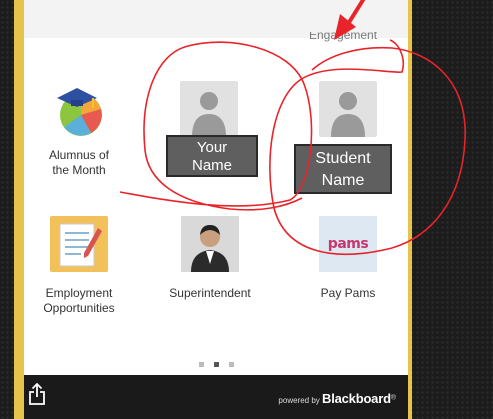  I want to click on trademark-symbol: ®, so click(393, 398).